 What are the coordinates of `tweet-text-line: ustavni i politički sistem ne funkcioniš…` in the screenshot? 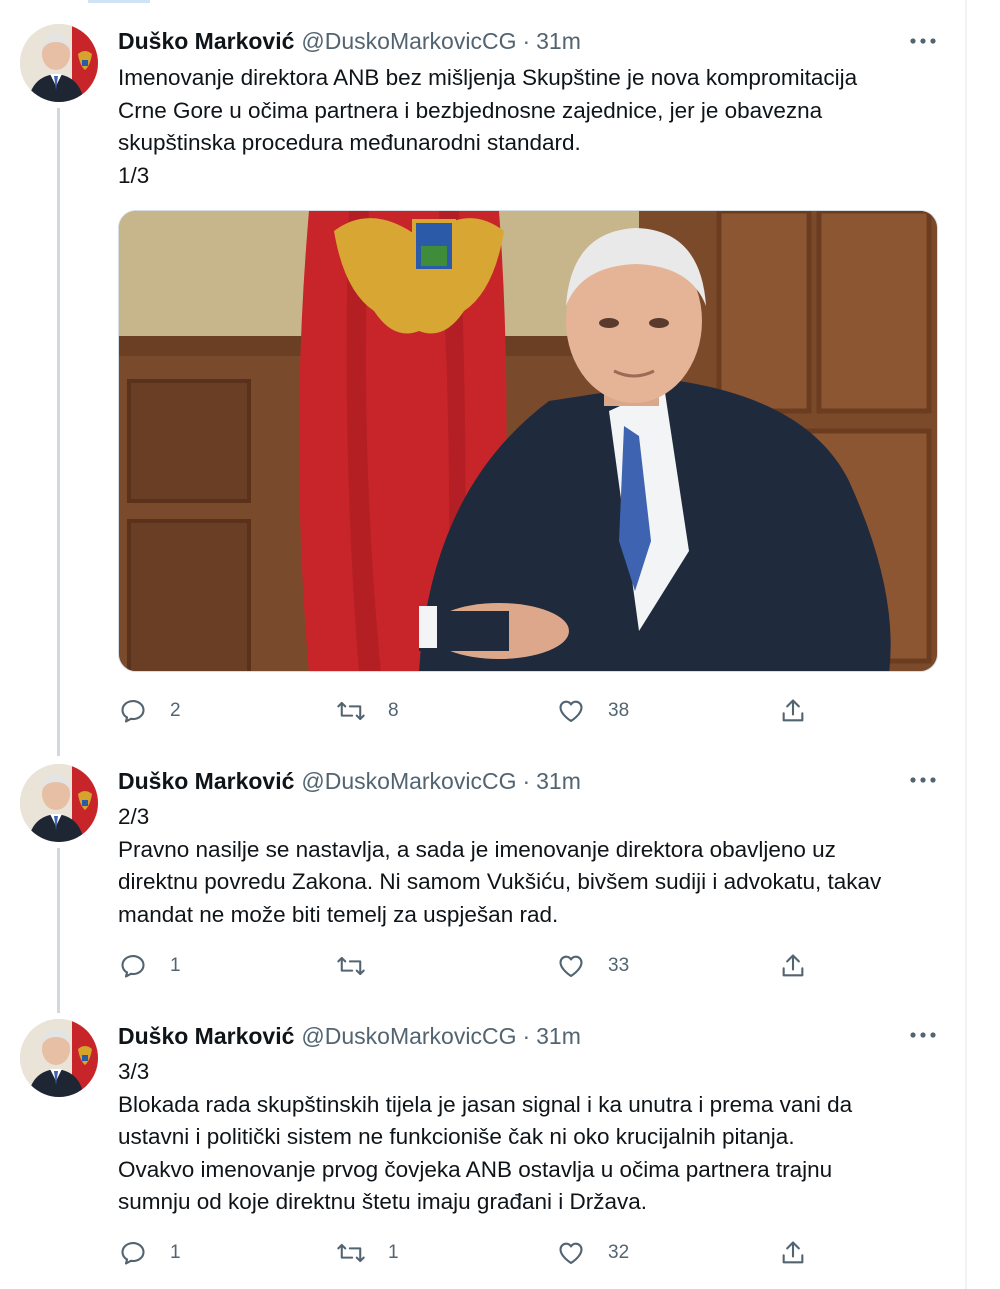 It's located at (456, 1136).